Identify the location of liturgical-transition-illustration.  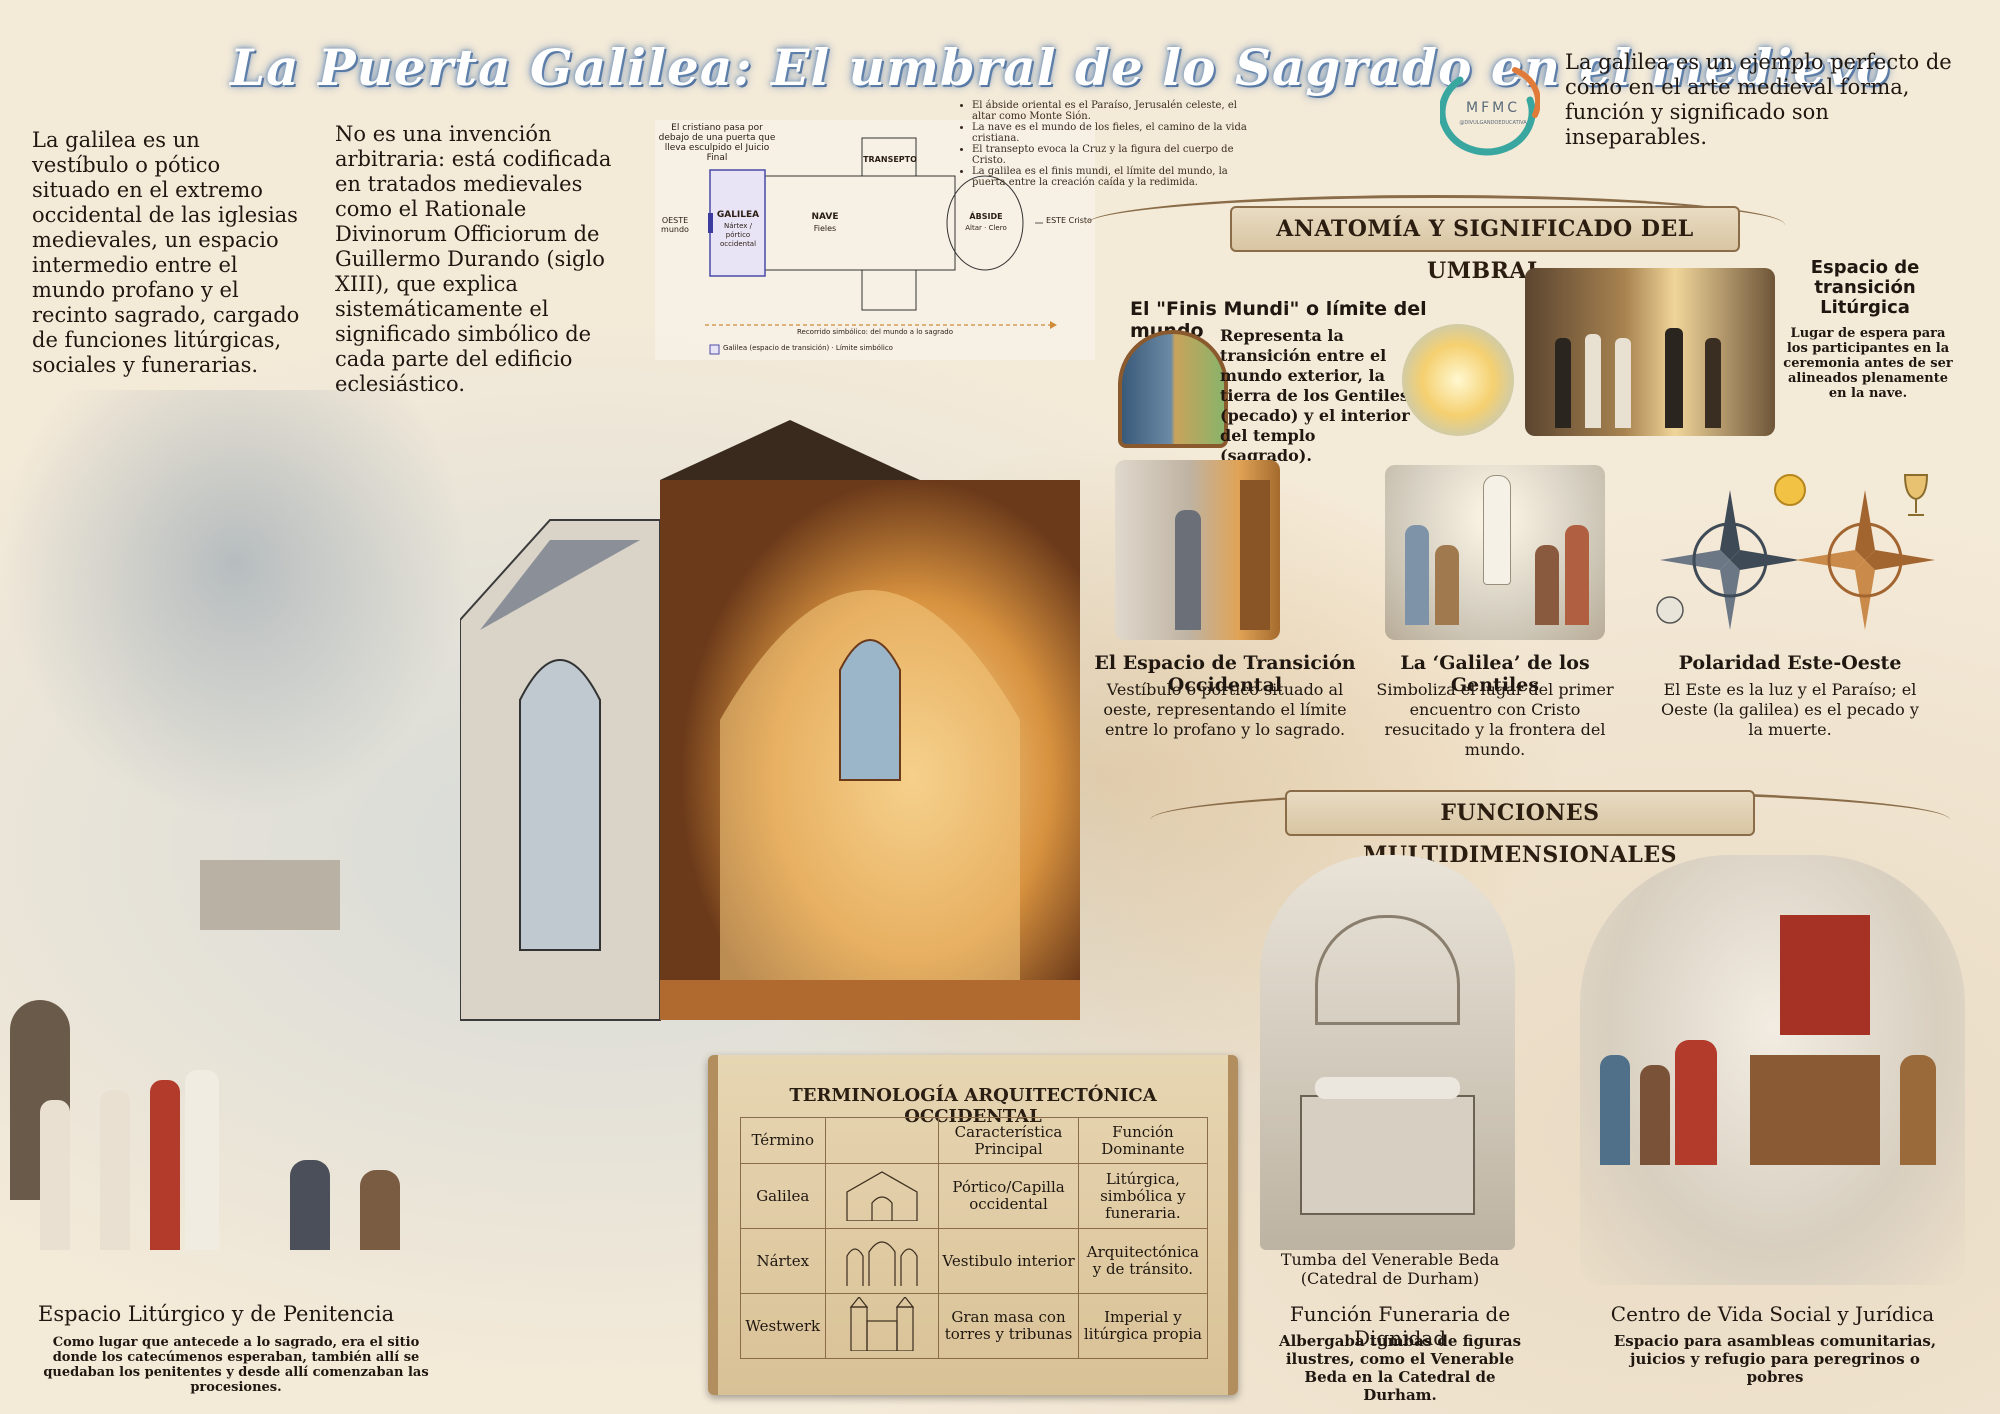
(1650, 352).